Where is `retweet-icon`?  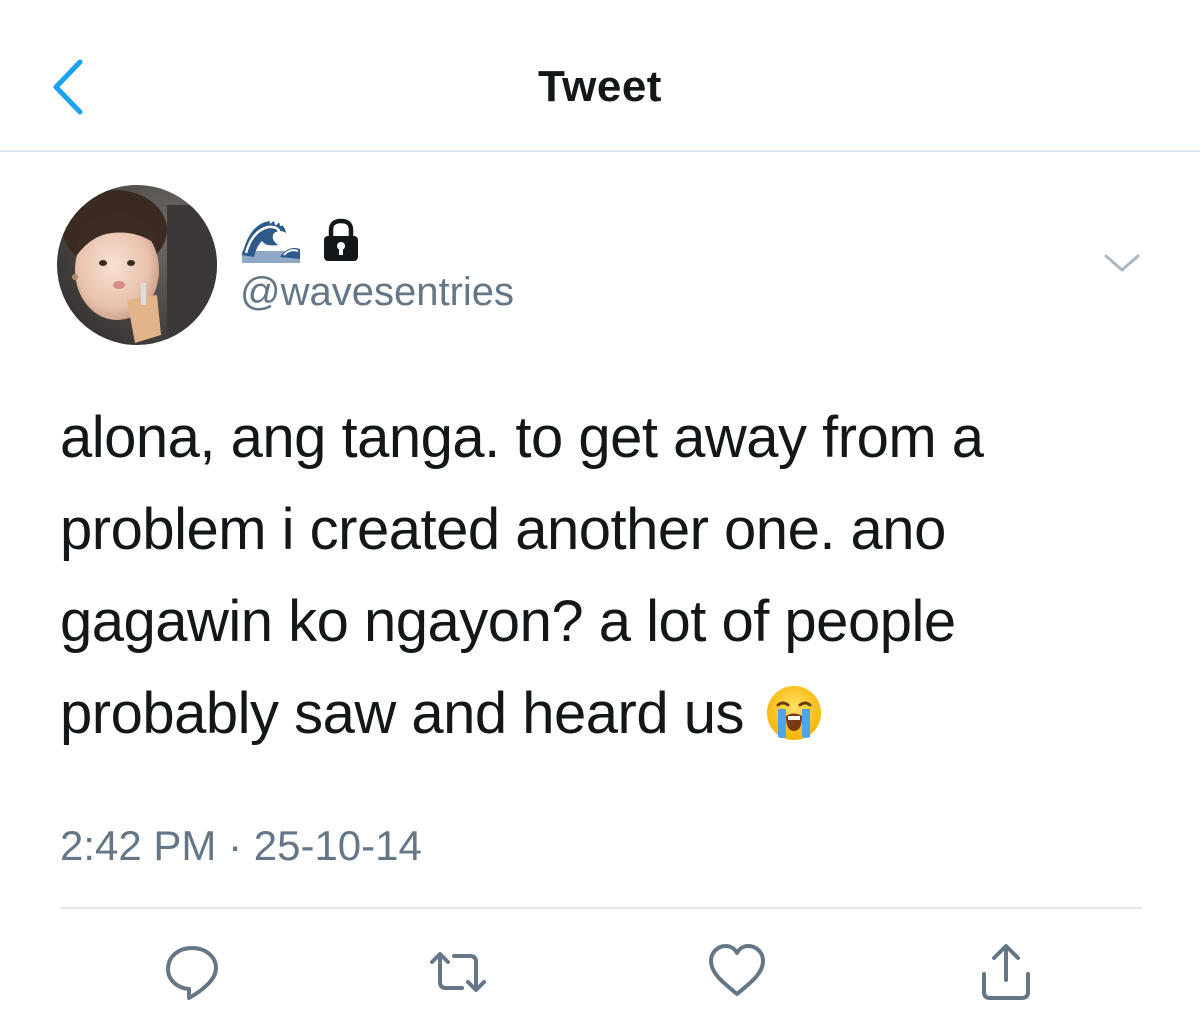
retweet-icon is located at coordinates (458, 972).